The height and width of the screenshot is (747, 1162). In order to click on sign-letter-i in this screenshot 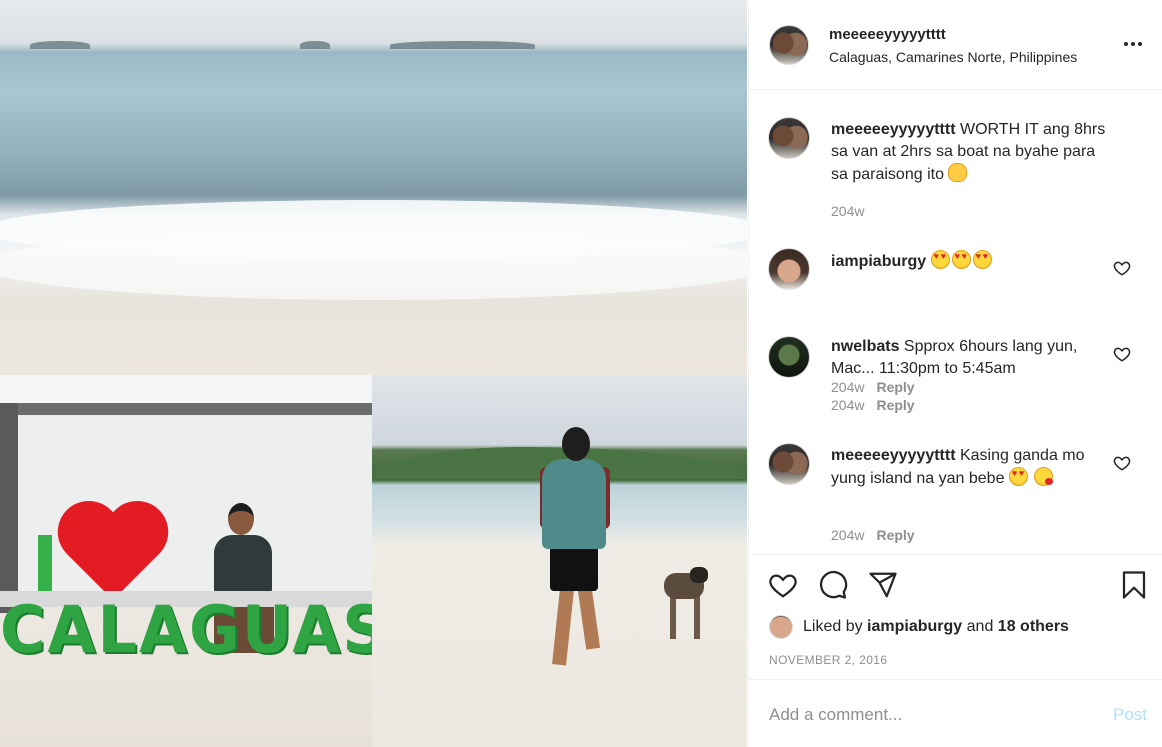, I will do `click(45, 564)`.